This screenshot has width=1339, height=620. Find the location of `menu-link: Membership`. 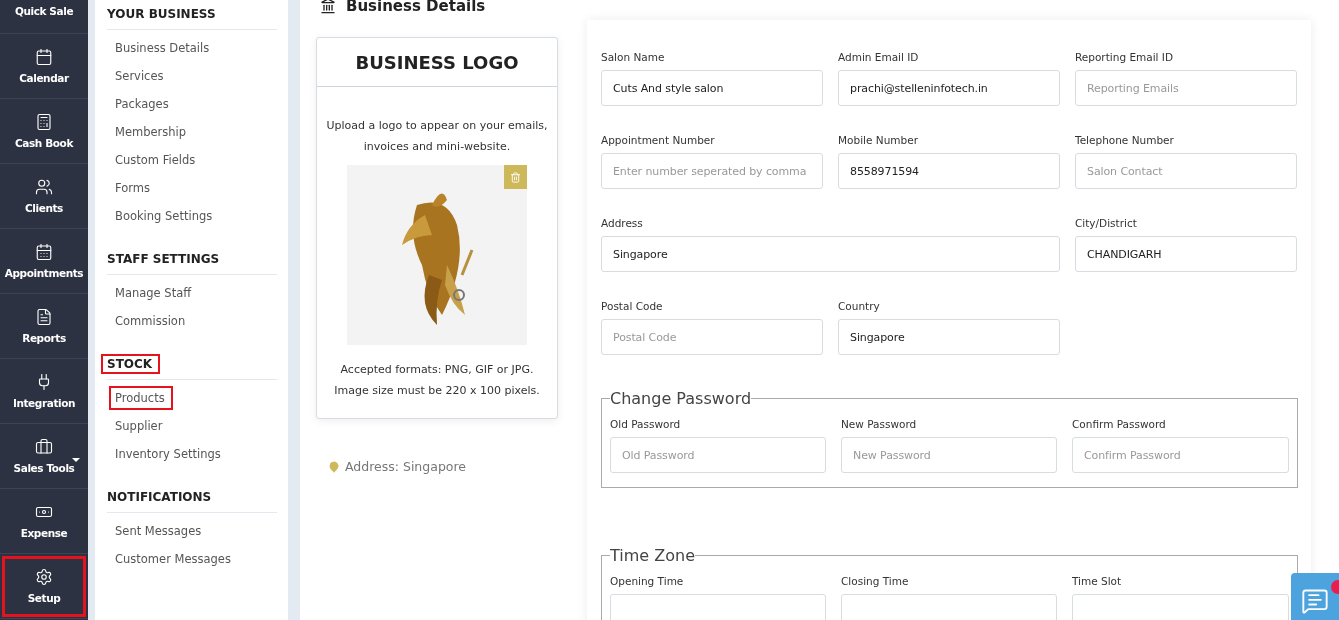

menu-link: Membership is located at coordinates (152, 132).